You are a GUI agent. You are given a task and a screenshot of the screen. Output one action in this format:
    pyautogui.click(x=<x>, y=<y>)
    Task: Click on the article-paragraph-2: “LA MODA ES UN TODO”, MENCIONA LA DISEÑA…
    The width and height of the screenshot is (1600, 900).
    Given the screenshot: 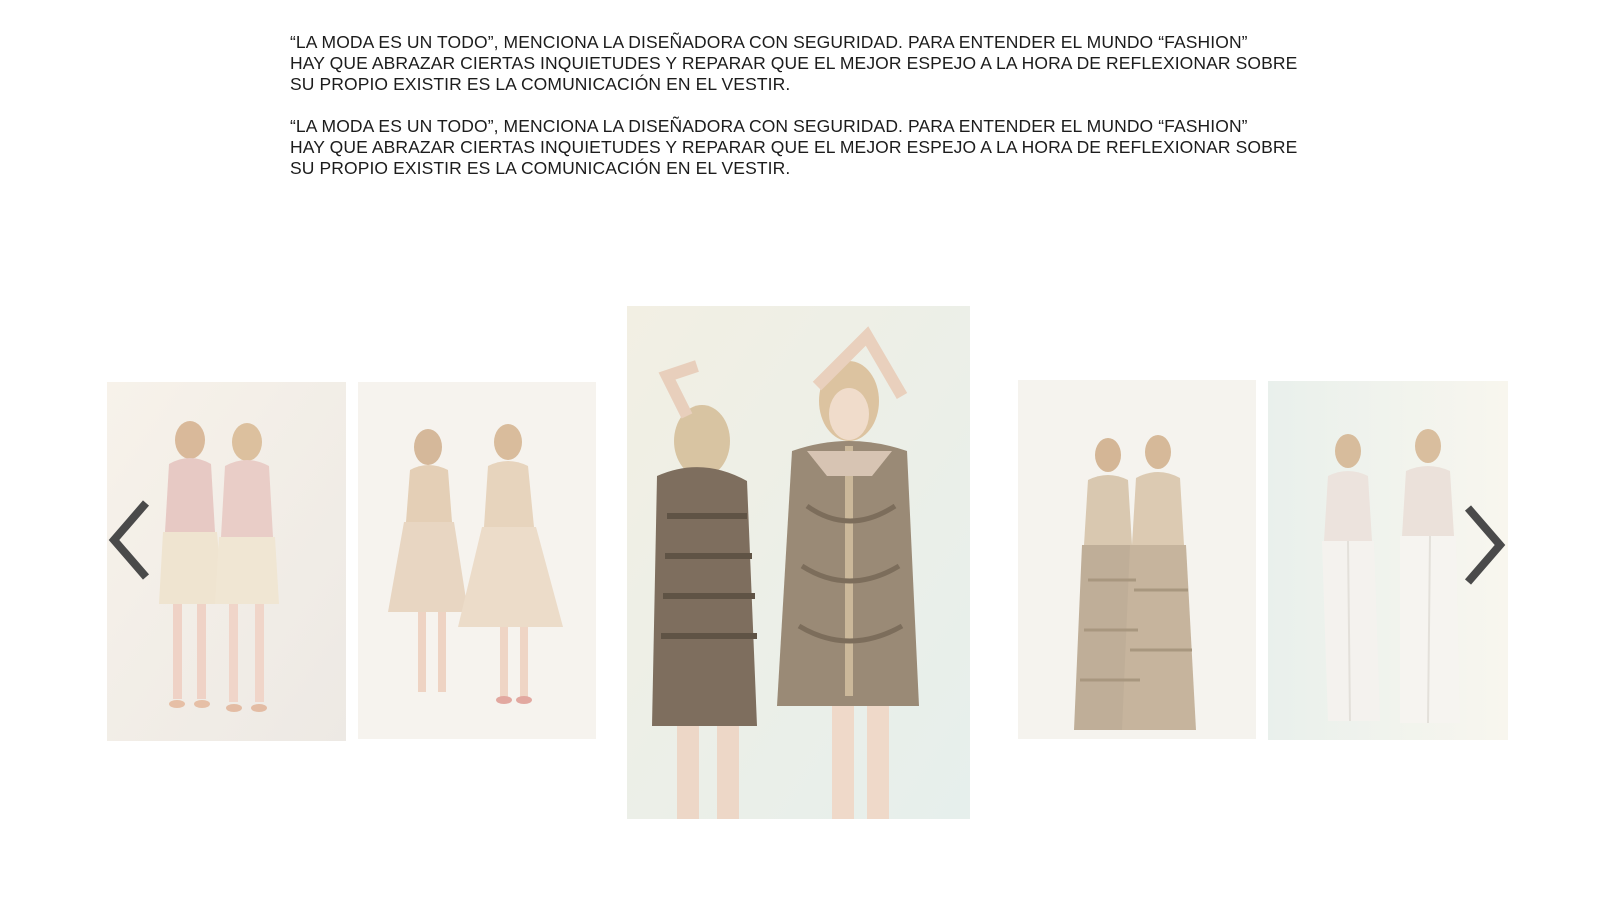 What is the action you would take?
    pyautogui.click(x=794, y=147)
    